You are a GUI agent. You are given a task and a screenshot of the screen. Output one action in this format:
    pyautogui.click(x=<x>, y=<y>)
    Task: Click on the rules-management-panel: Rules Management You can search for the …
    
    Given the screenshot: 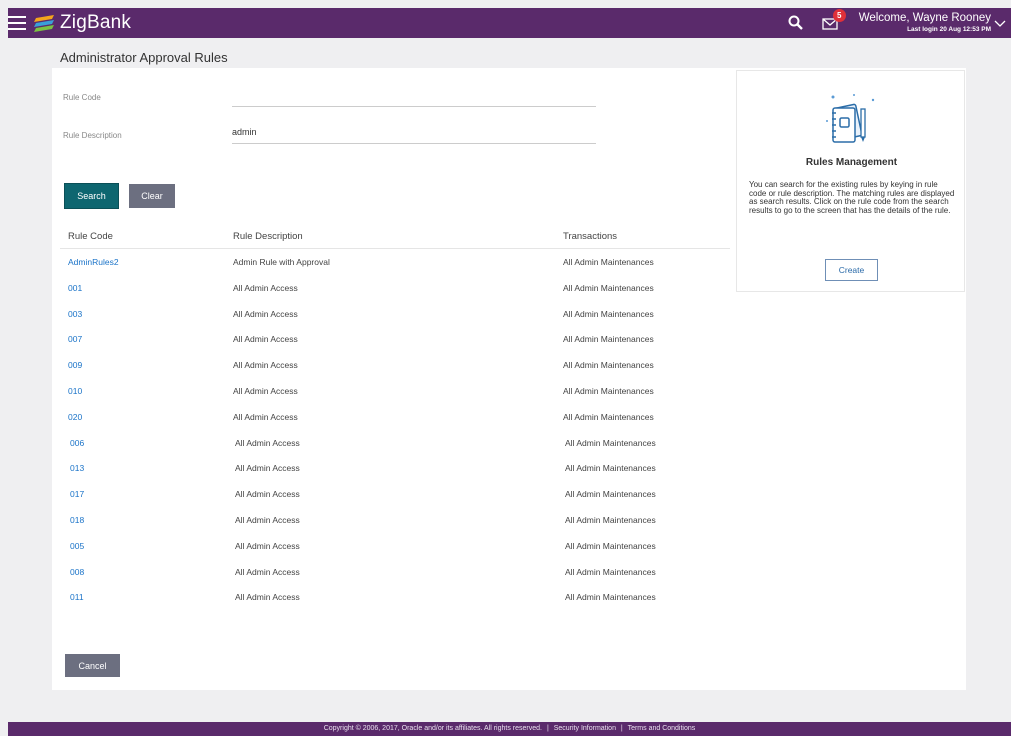 What is the action you would take?
    pyautogui.click(x=850, y=181)
    